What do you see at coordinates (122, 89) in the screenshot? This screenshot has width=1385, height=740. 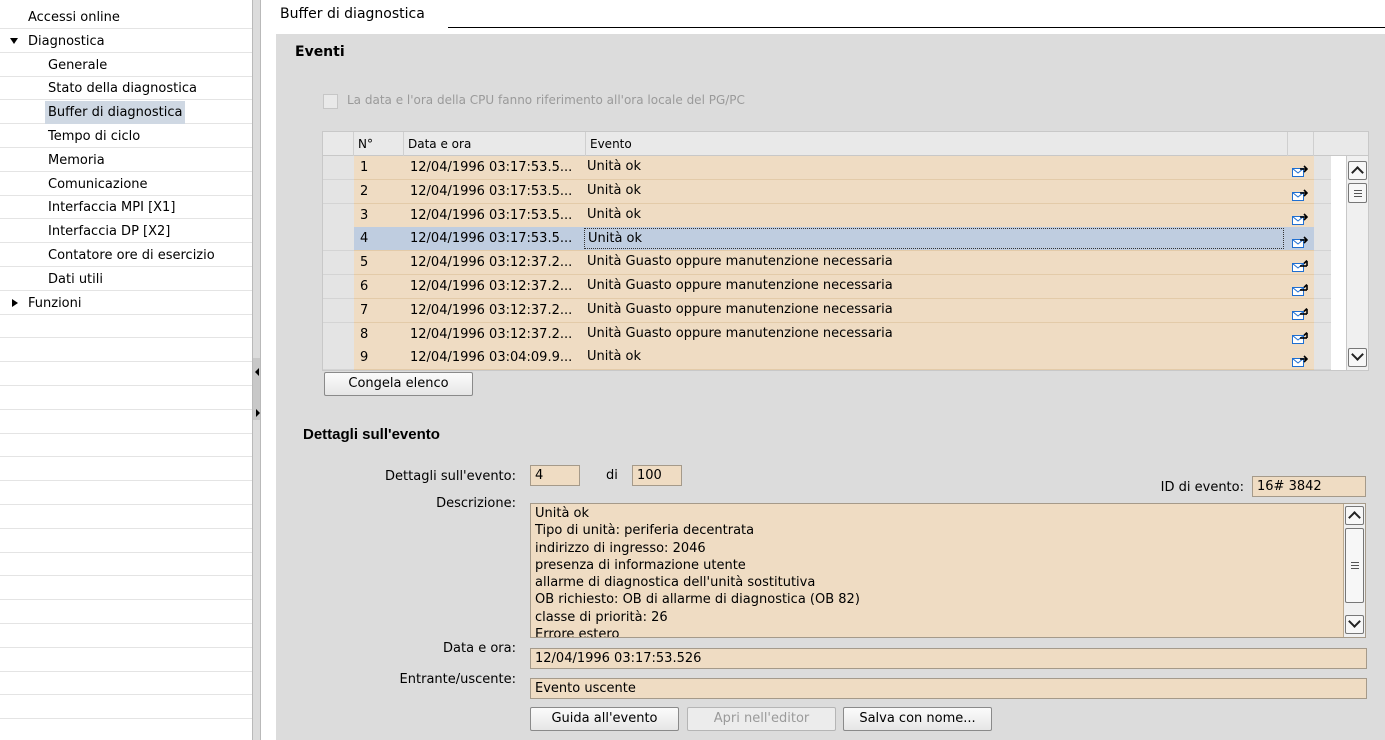 I see `sidebar-item-label: Stato della diagnostica` at bounding box center [122, 89].